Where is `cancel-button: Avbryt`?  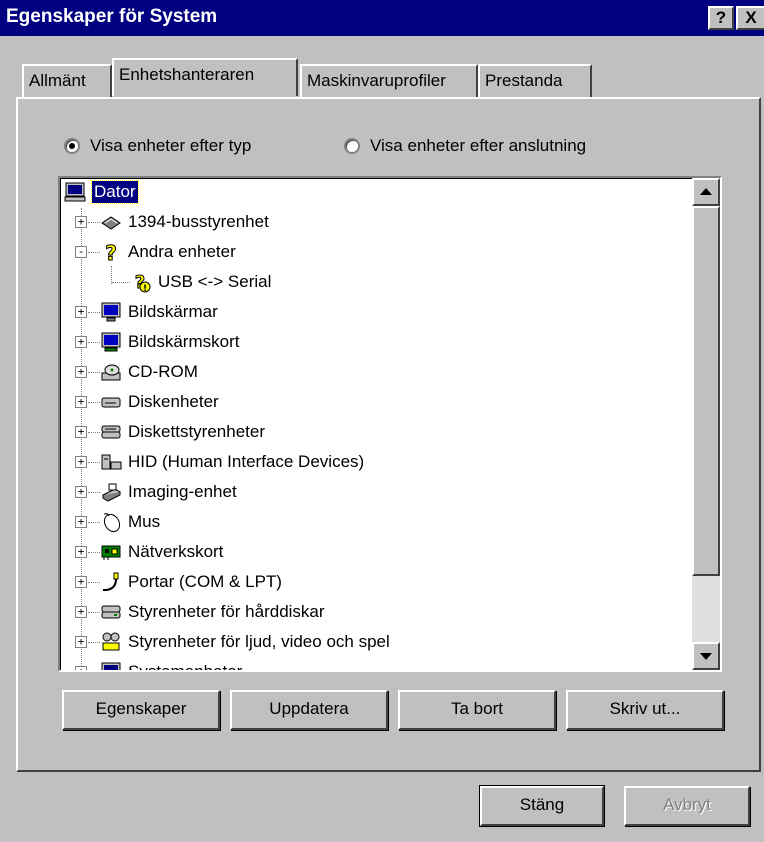
cancel-button: Avbryt is located at coordinates (687, 806).